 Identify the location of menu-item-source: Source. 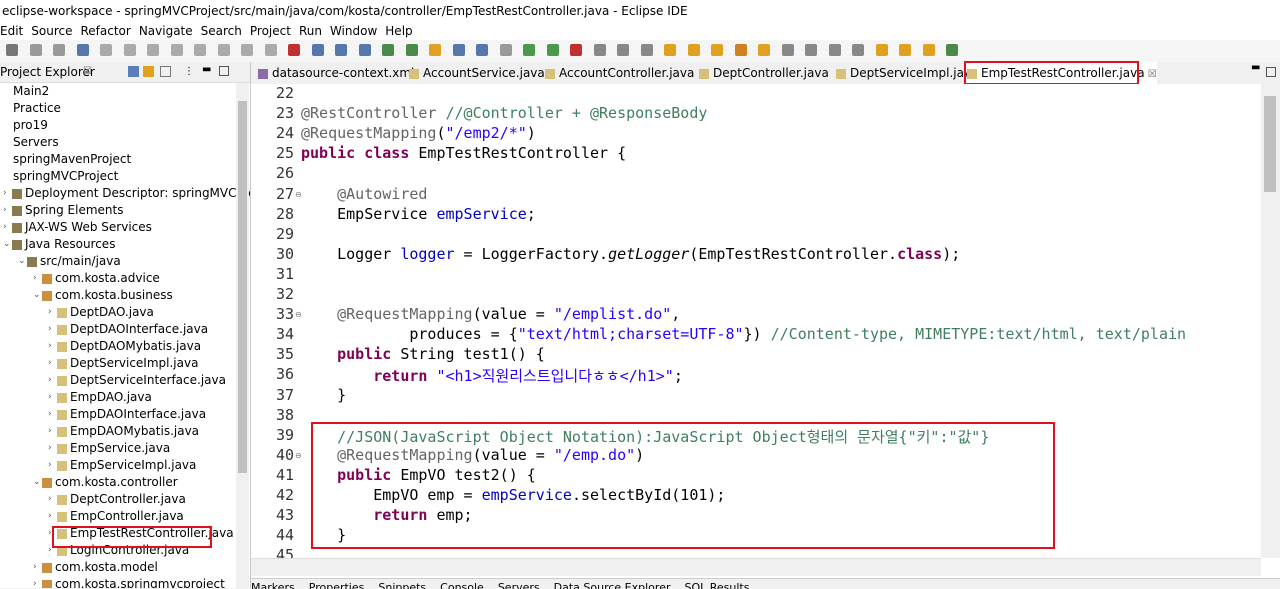
(51, 31).